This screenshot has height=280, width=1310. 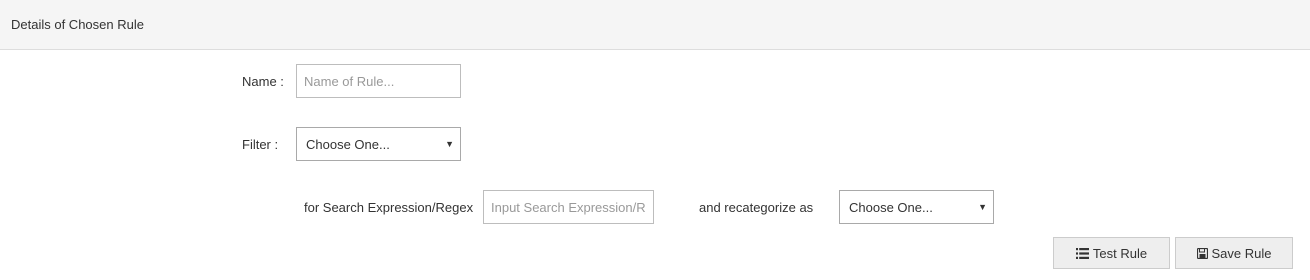 I want to click on recategorize-select: Choose One... ▼, so click(x=916, y=207).